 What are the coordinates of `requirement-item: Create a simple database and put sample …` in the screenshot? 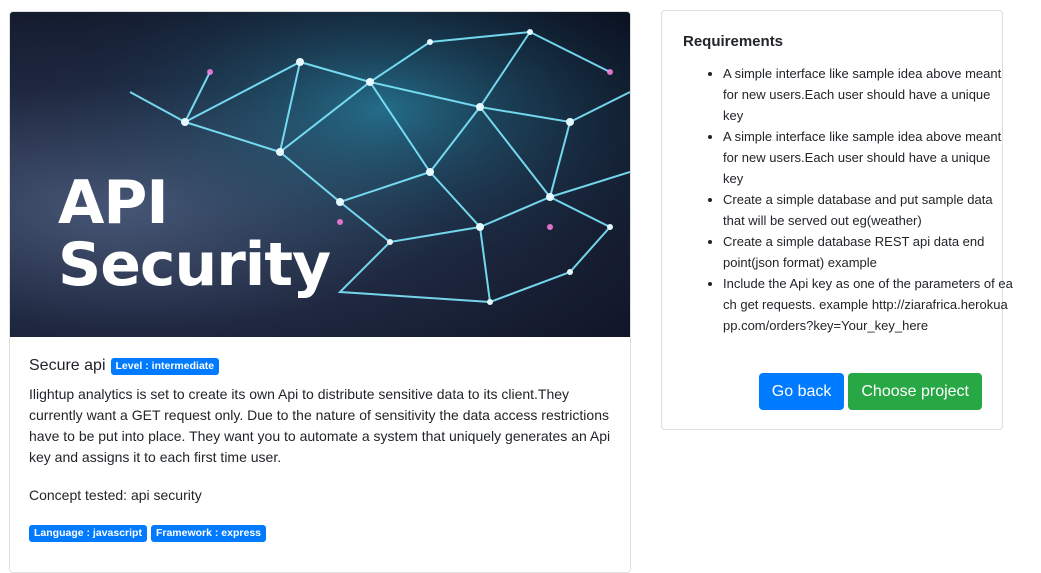 It's located at (868, 210).